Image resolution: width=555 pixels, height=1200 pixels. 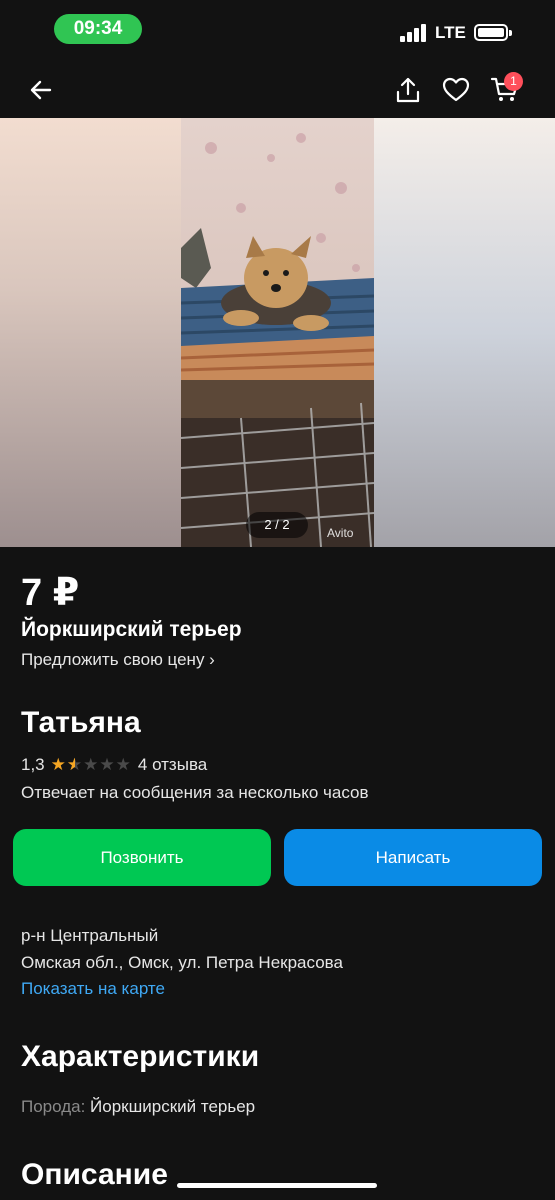 What do you see at coordinates (140, 1056) in the screenshot?
I see `characteristics-heading: Характеристики` at bounding box center [140, 1056].